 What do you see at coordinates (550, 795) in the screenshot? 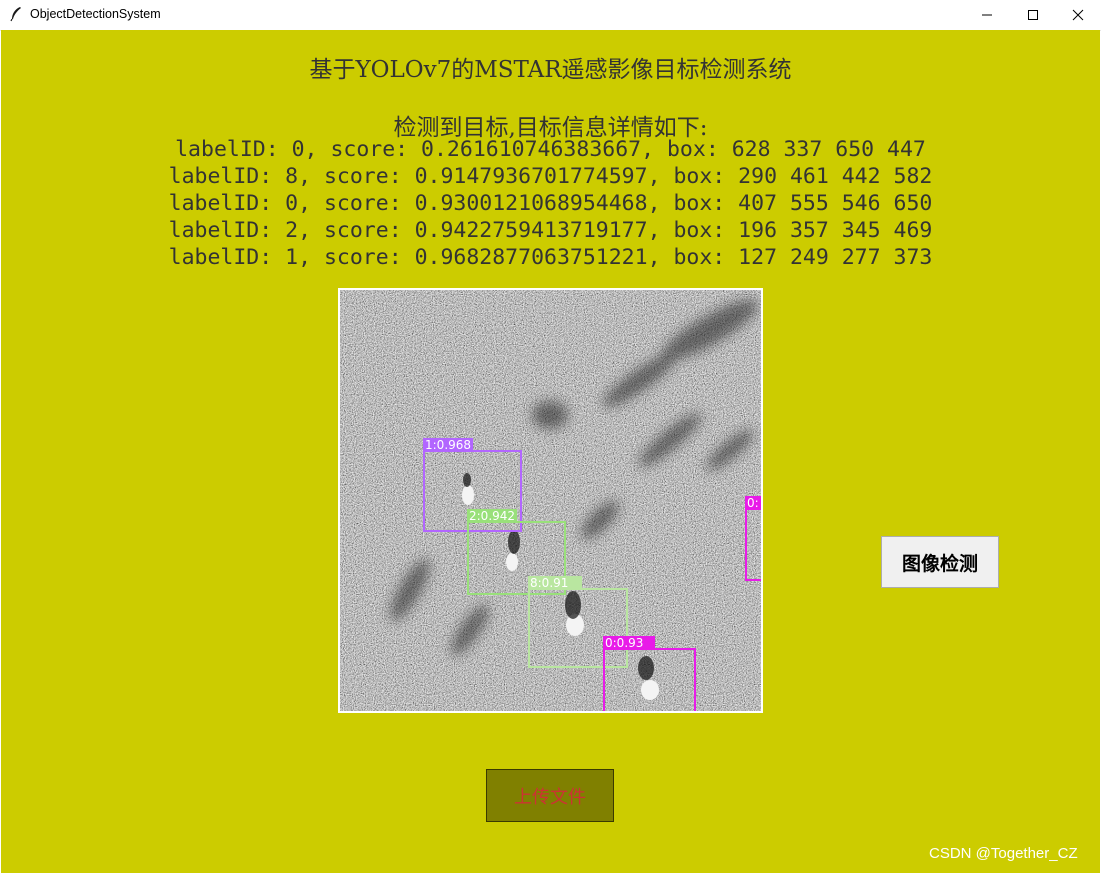
I see `upload-file-button: 上传文件` at bounding box center [550, 795].